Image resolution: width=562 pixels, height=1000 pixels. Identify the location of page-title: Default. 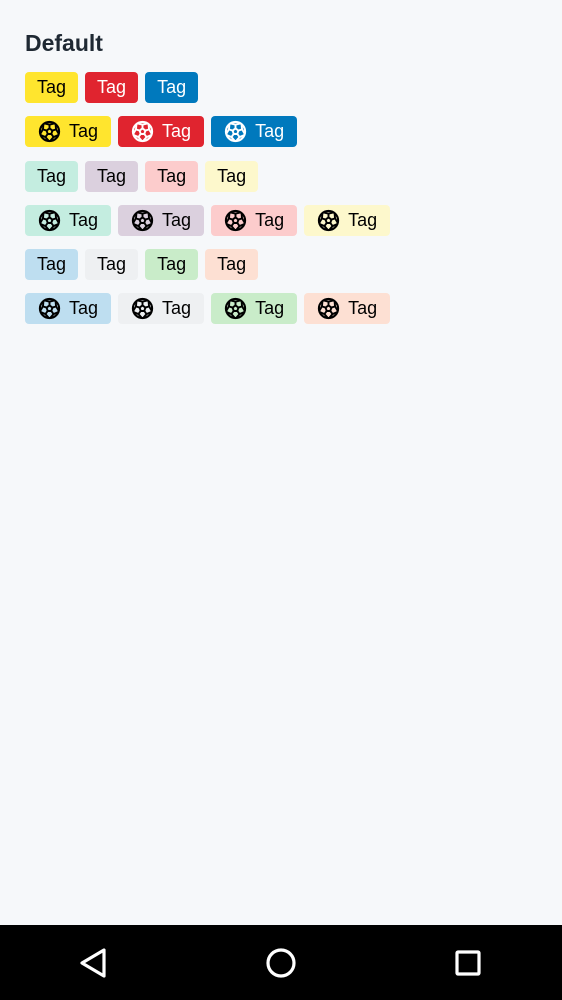
(64, 43).